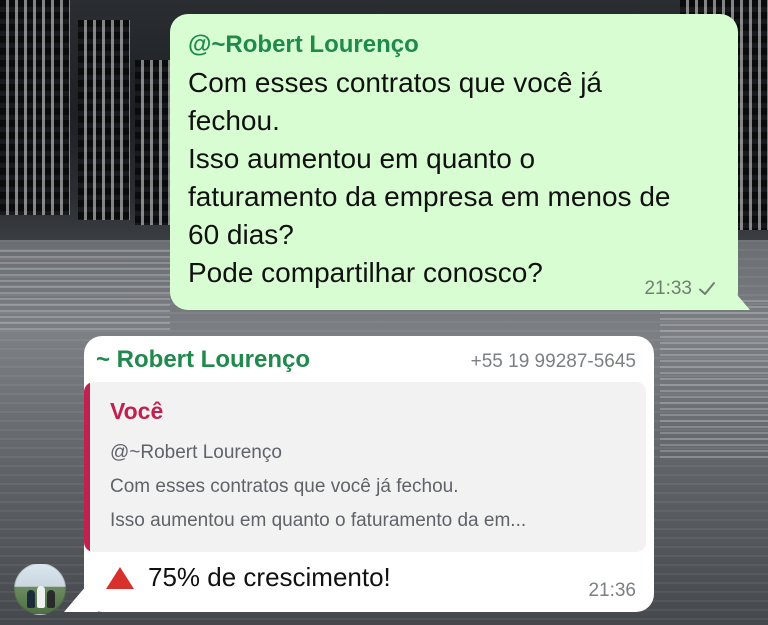  Describe the element at coordinates (120, 577) in the screenshot. I see `red-triangle-up-icon` at that location.